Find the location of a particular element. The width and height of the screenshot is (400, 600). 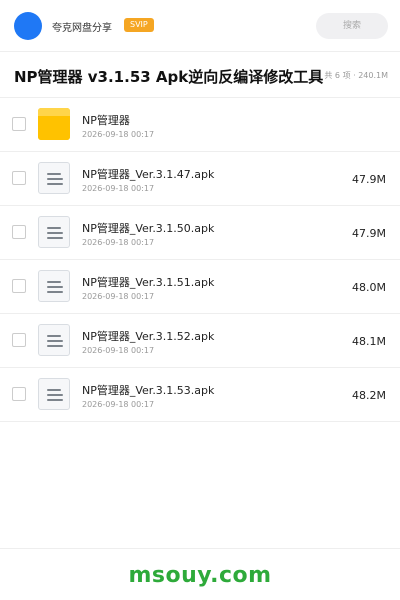

search-input: 搜索 is located at coordinates (352, 26).